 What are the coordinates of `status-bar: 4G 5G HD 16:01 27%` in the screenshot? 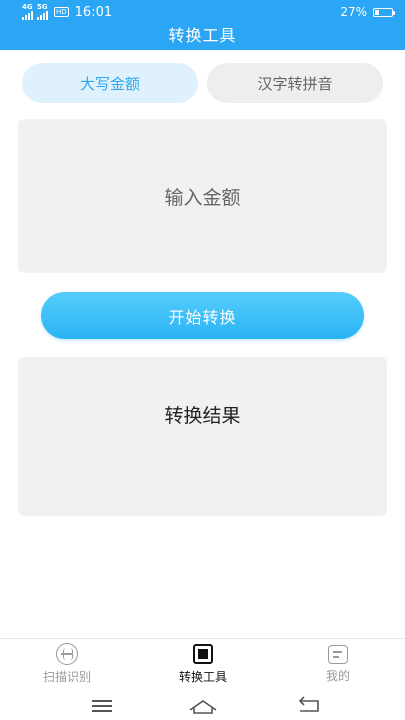 It's located at (202, 12).